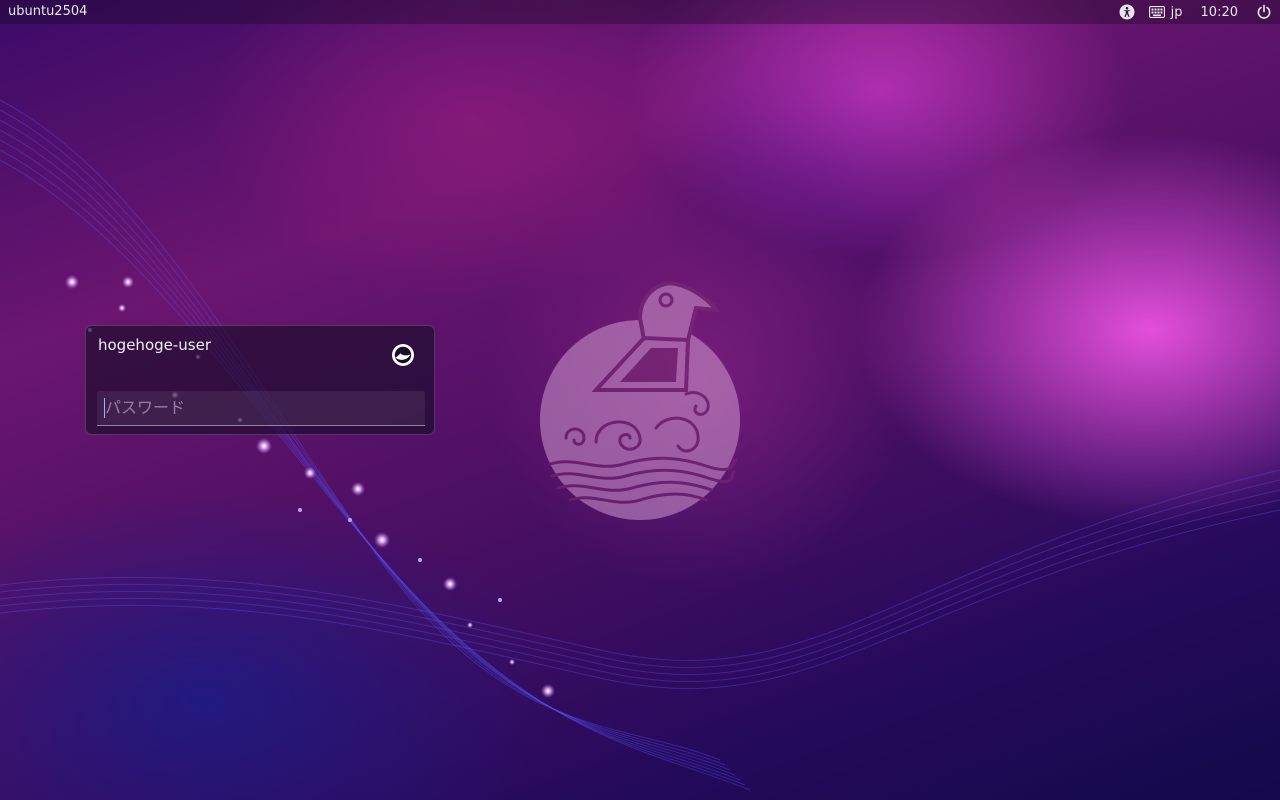 This screenshot has height=800, width=1280. I want to click on keyboard-icon, so click(1156, 12).